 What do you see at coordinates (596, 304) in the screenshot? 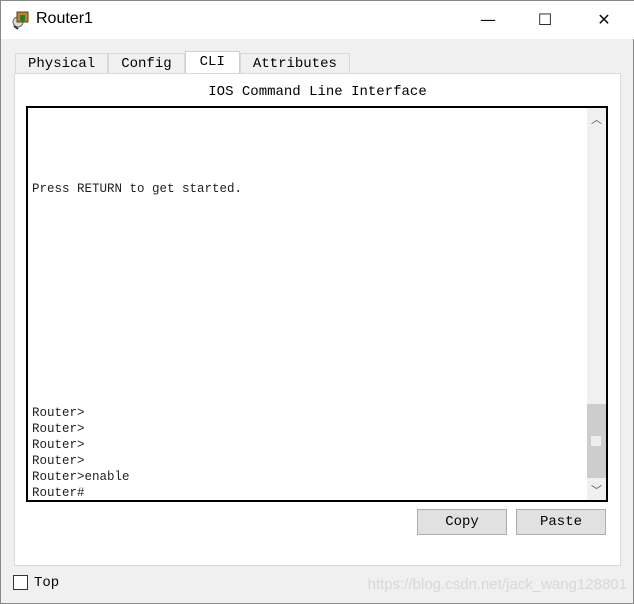
I see `vertical-scrollbar: ︿ ﹀` at bounding box center [596, 304].